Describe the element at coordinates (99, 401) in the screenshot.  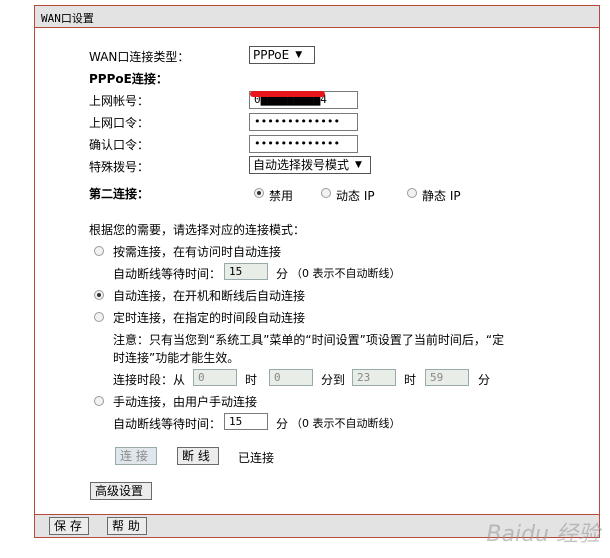
I see `mode-manual-radio` at that location.